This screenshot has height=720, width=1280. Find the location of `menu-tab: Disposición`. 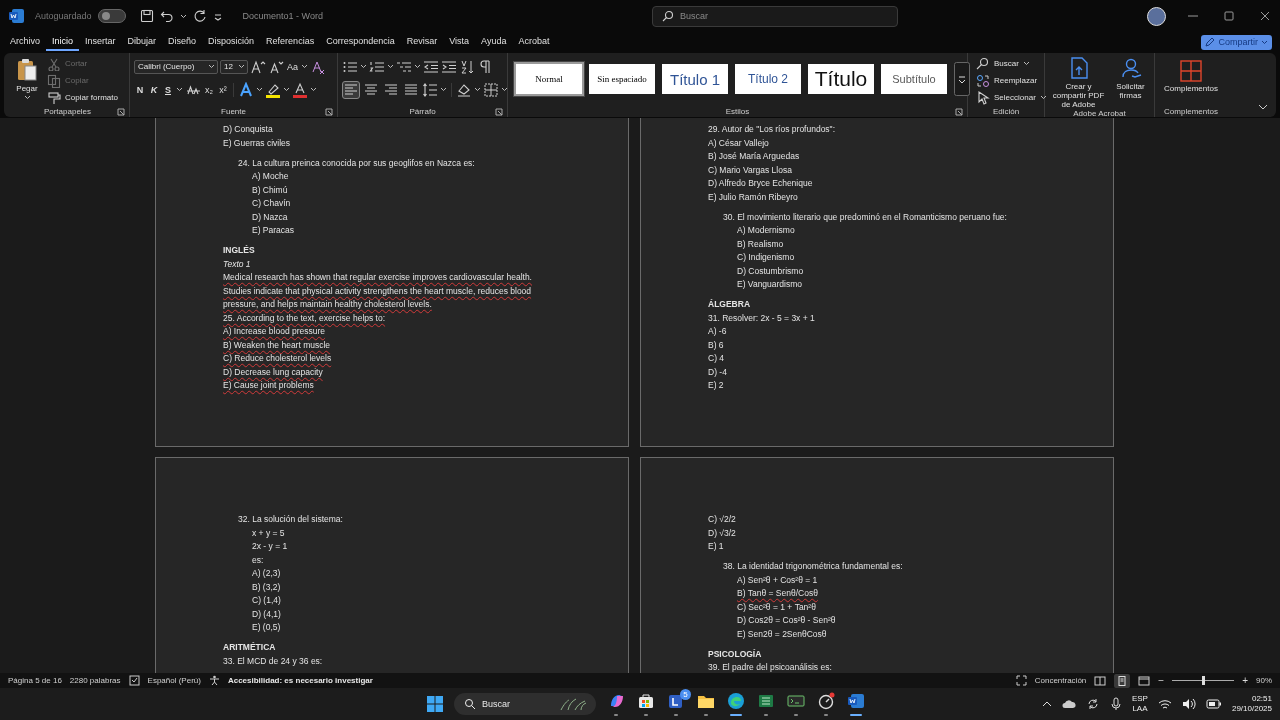

menu-tab: Disposición is located at coordinates (231, 42).